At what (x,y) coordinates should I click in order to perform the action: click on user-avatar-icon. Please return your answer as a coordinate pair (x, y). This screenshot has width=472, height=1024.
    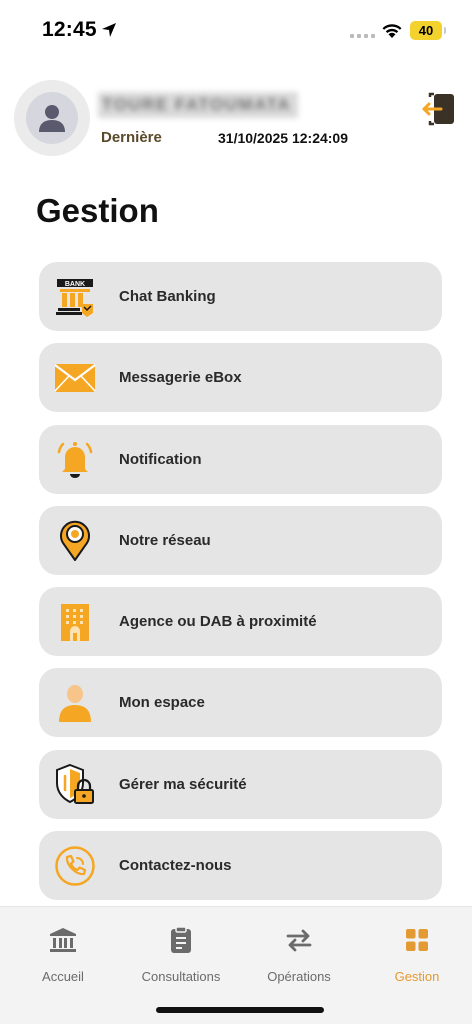
    Looking at the image, I should click on (52, 118).